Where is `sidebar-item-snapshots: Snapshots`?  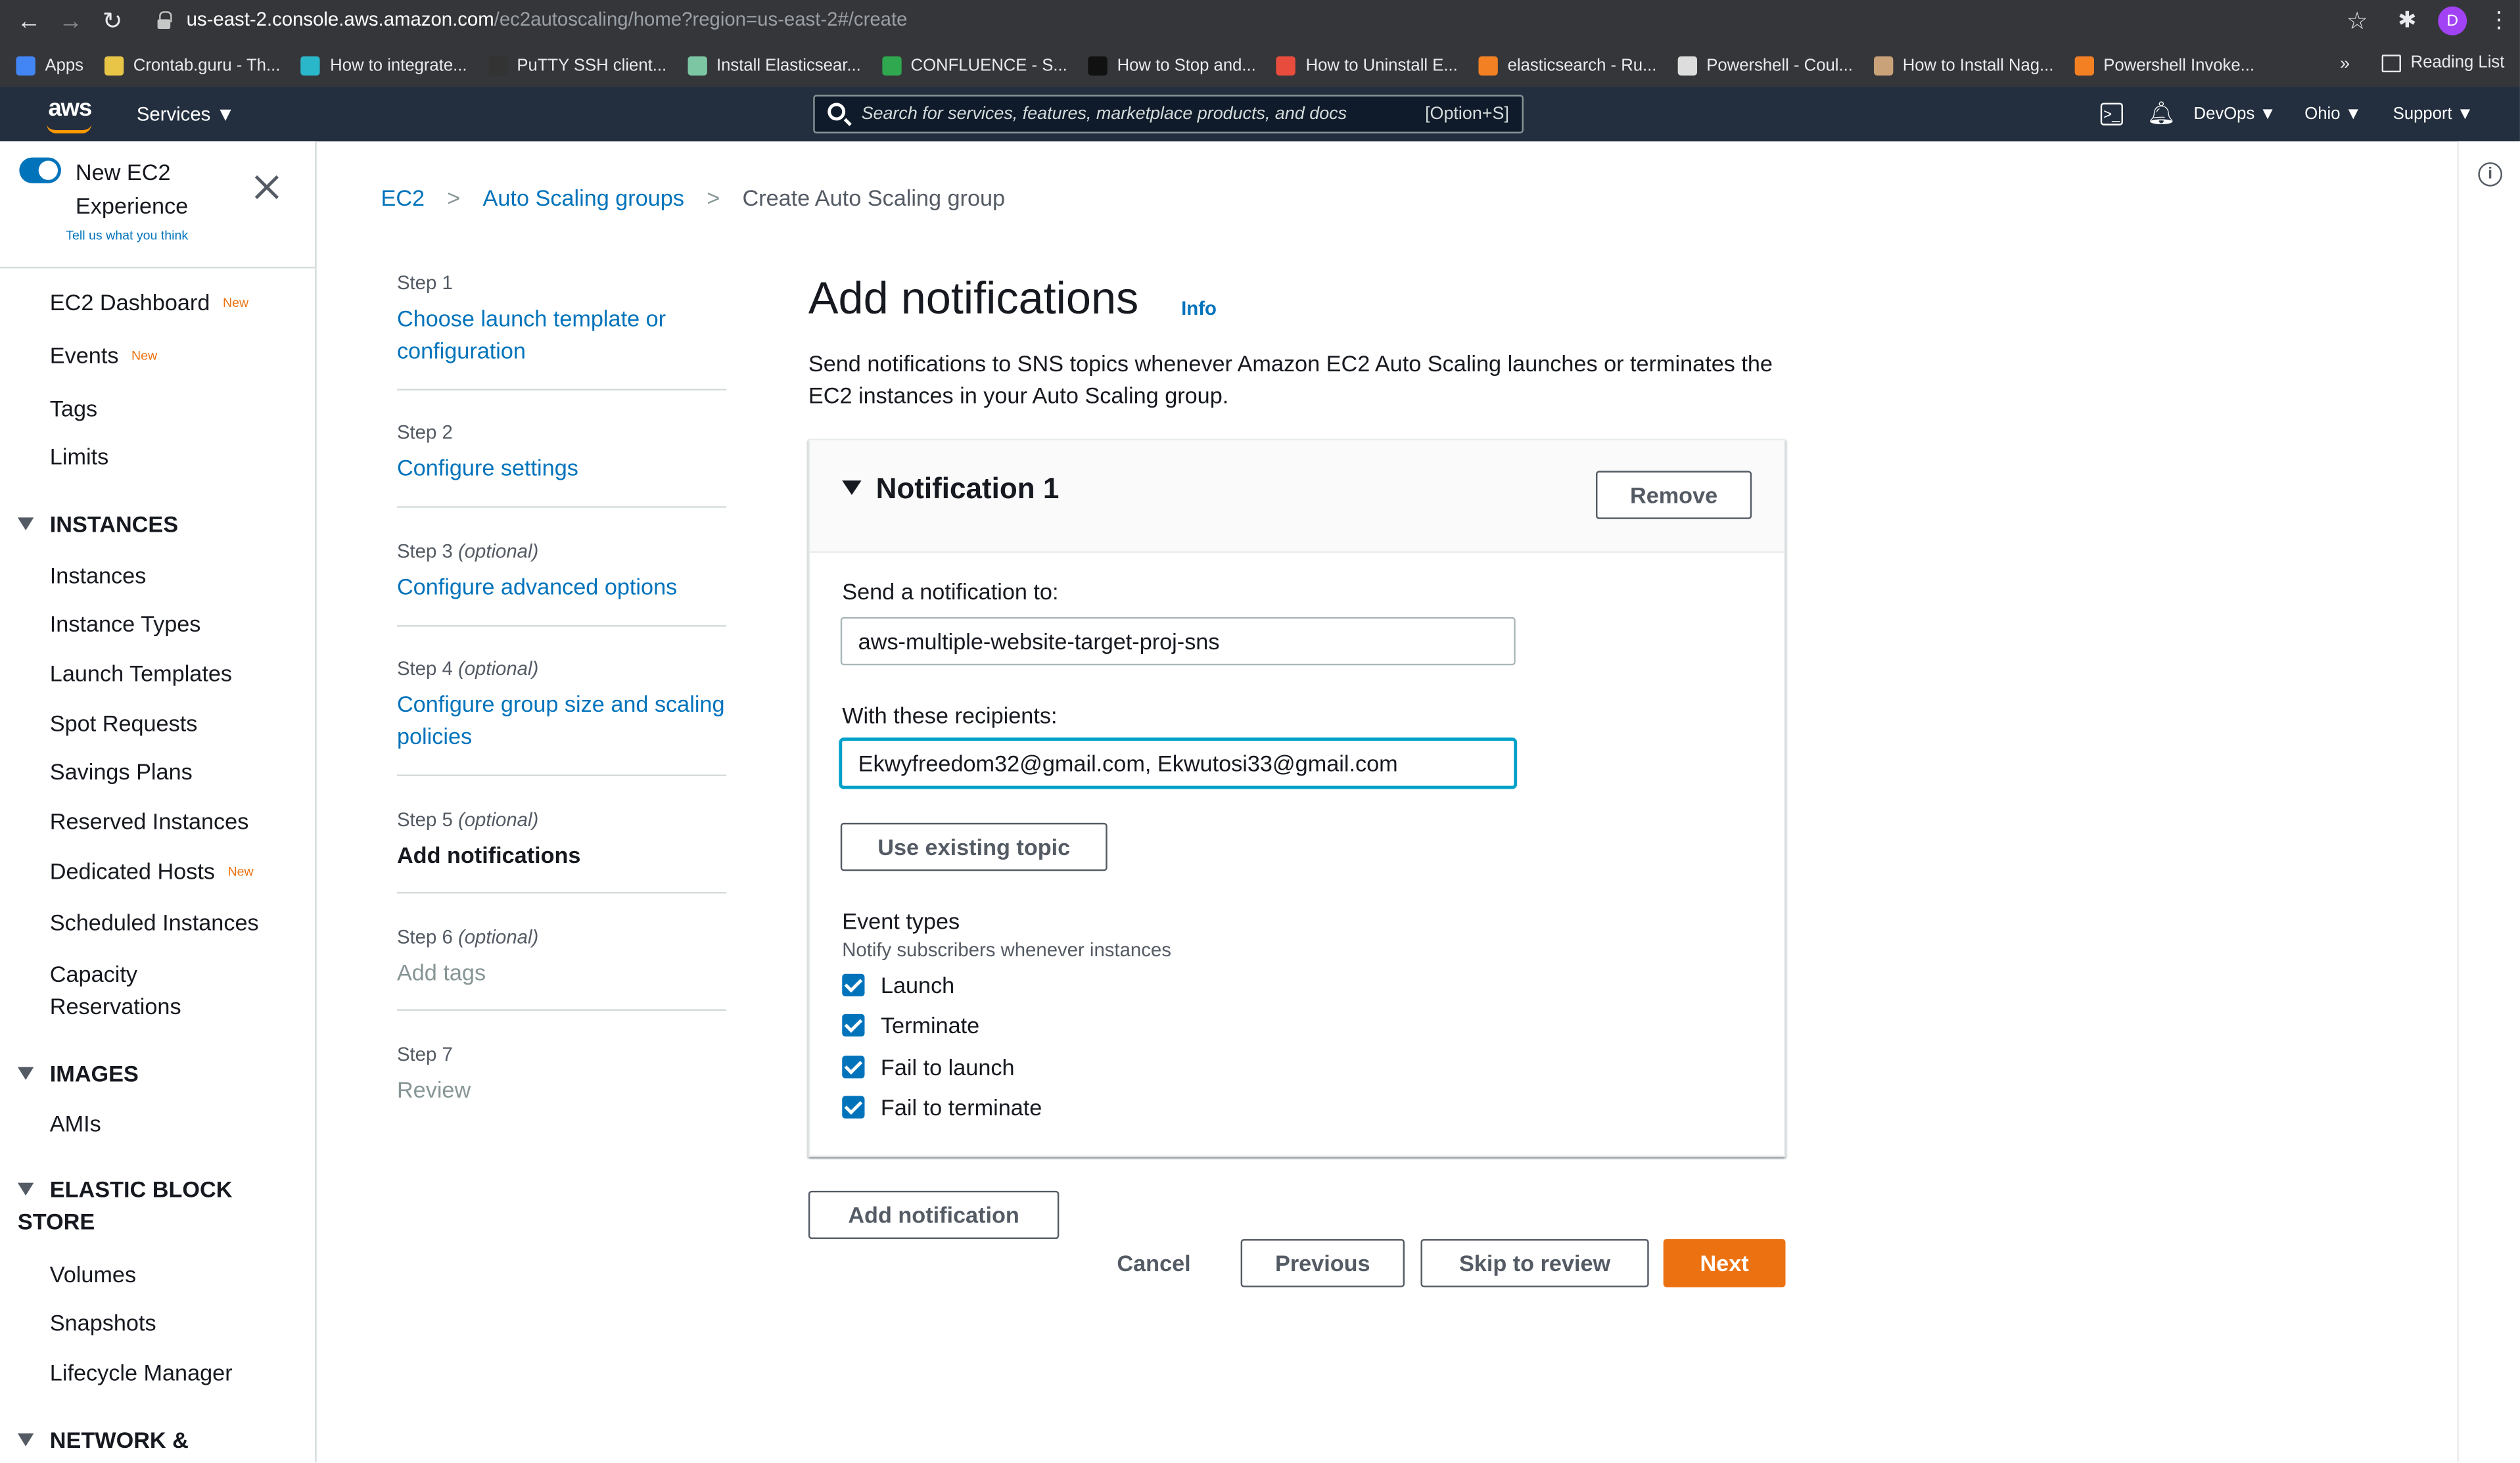
sidebar-item-snapshots: Snapshots is located at coordinates (103, 1323).